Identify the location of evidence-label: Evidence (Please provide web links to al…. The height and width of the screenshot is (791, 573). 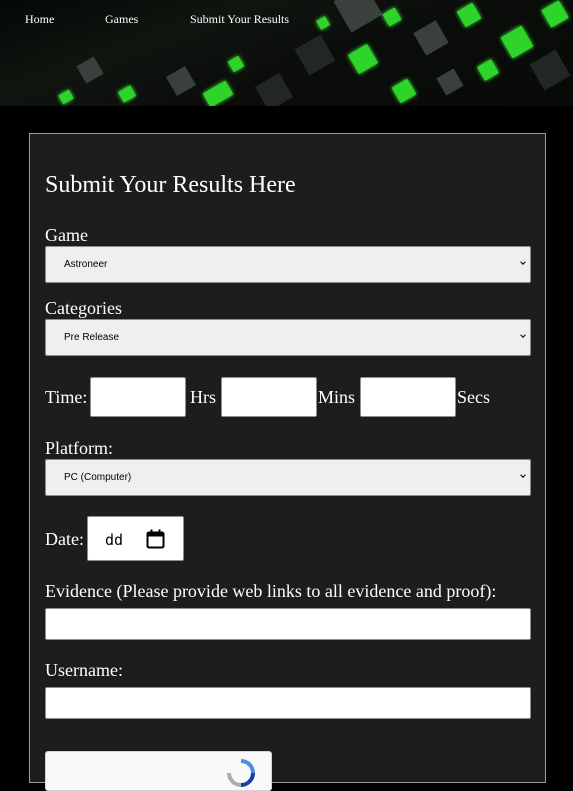
(271, 591).